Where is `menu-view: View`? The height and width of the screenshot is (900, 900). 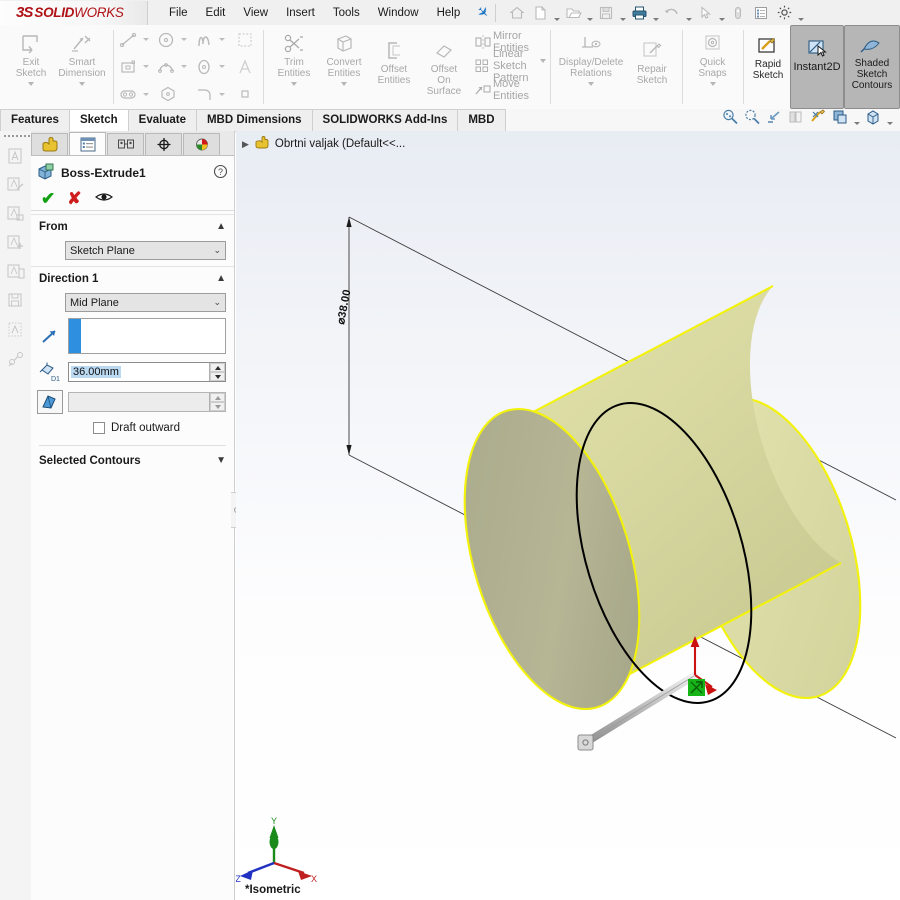
menu-view: View is located at coordinates (255, 13).